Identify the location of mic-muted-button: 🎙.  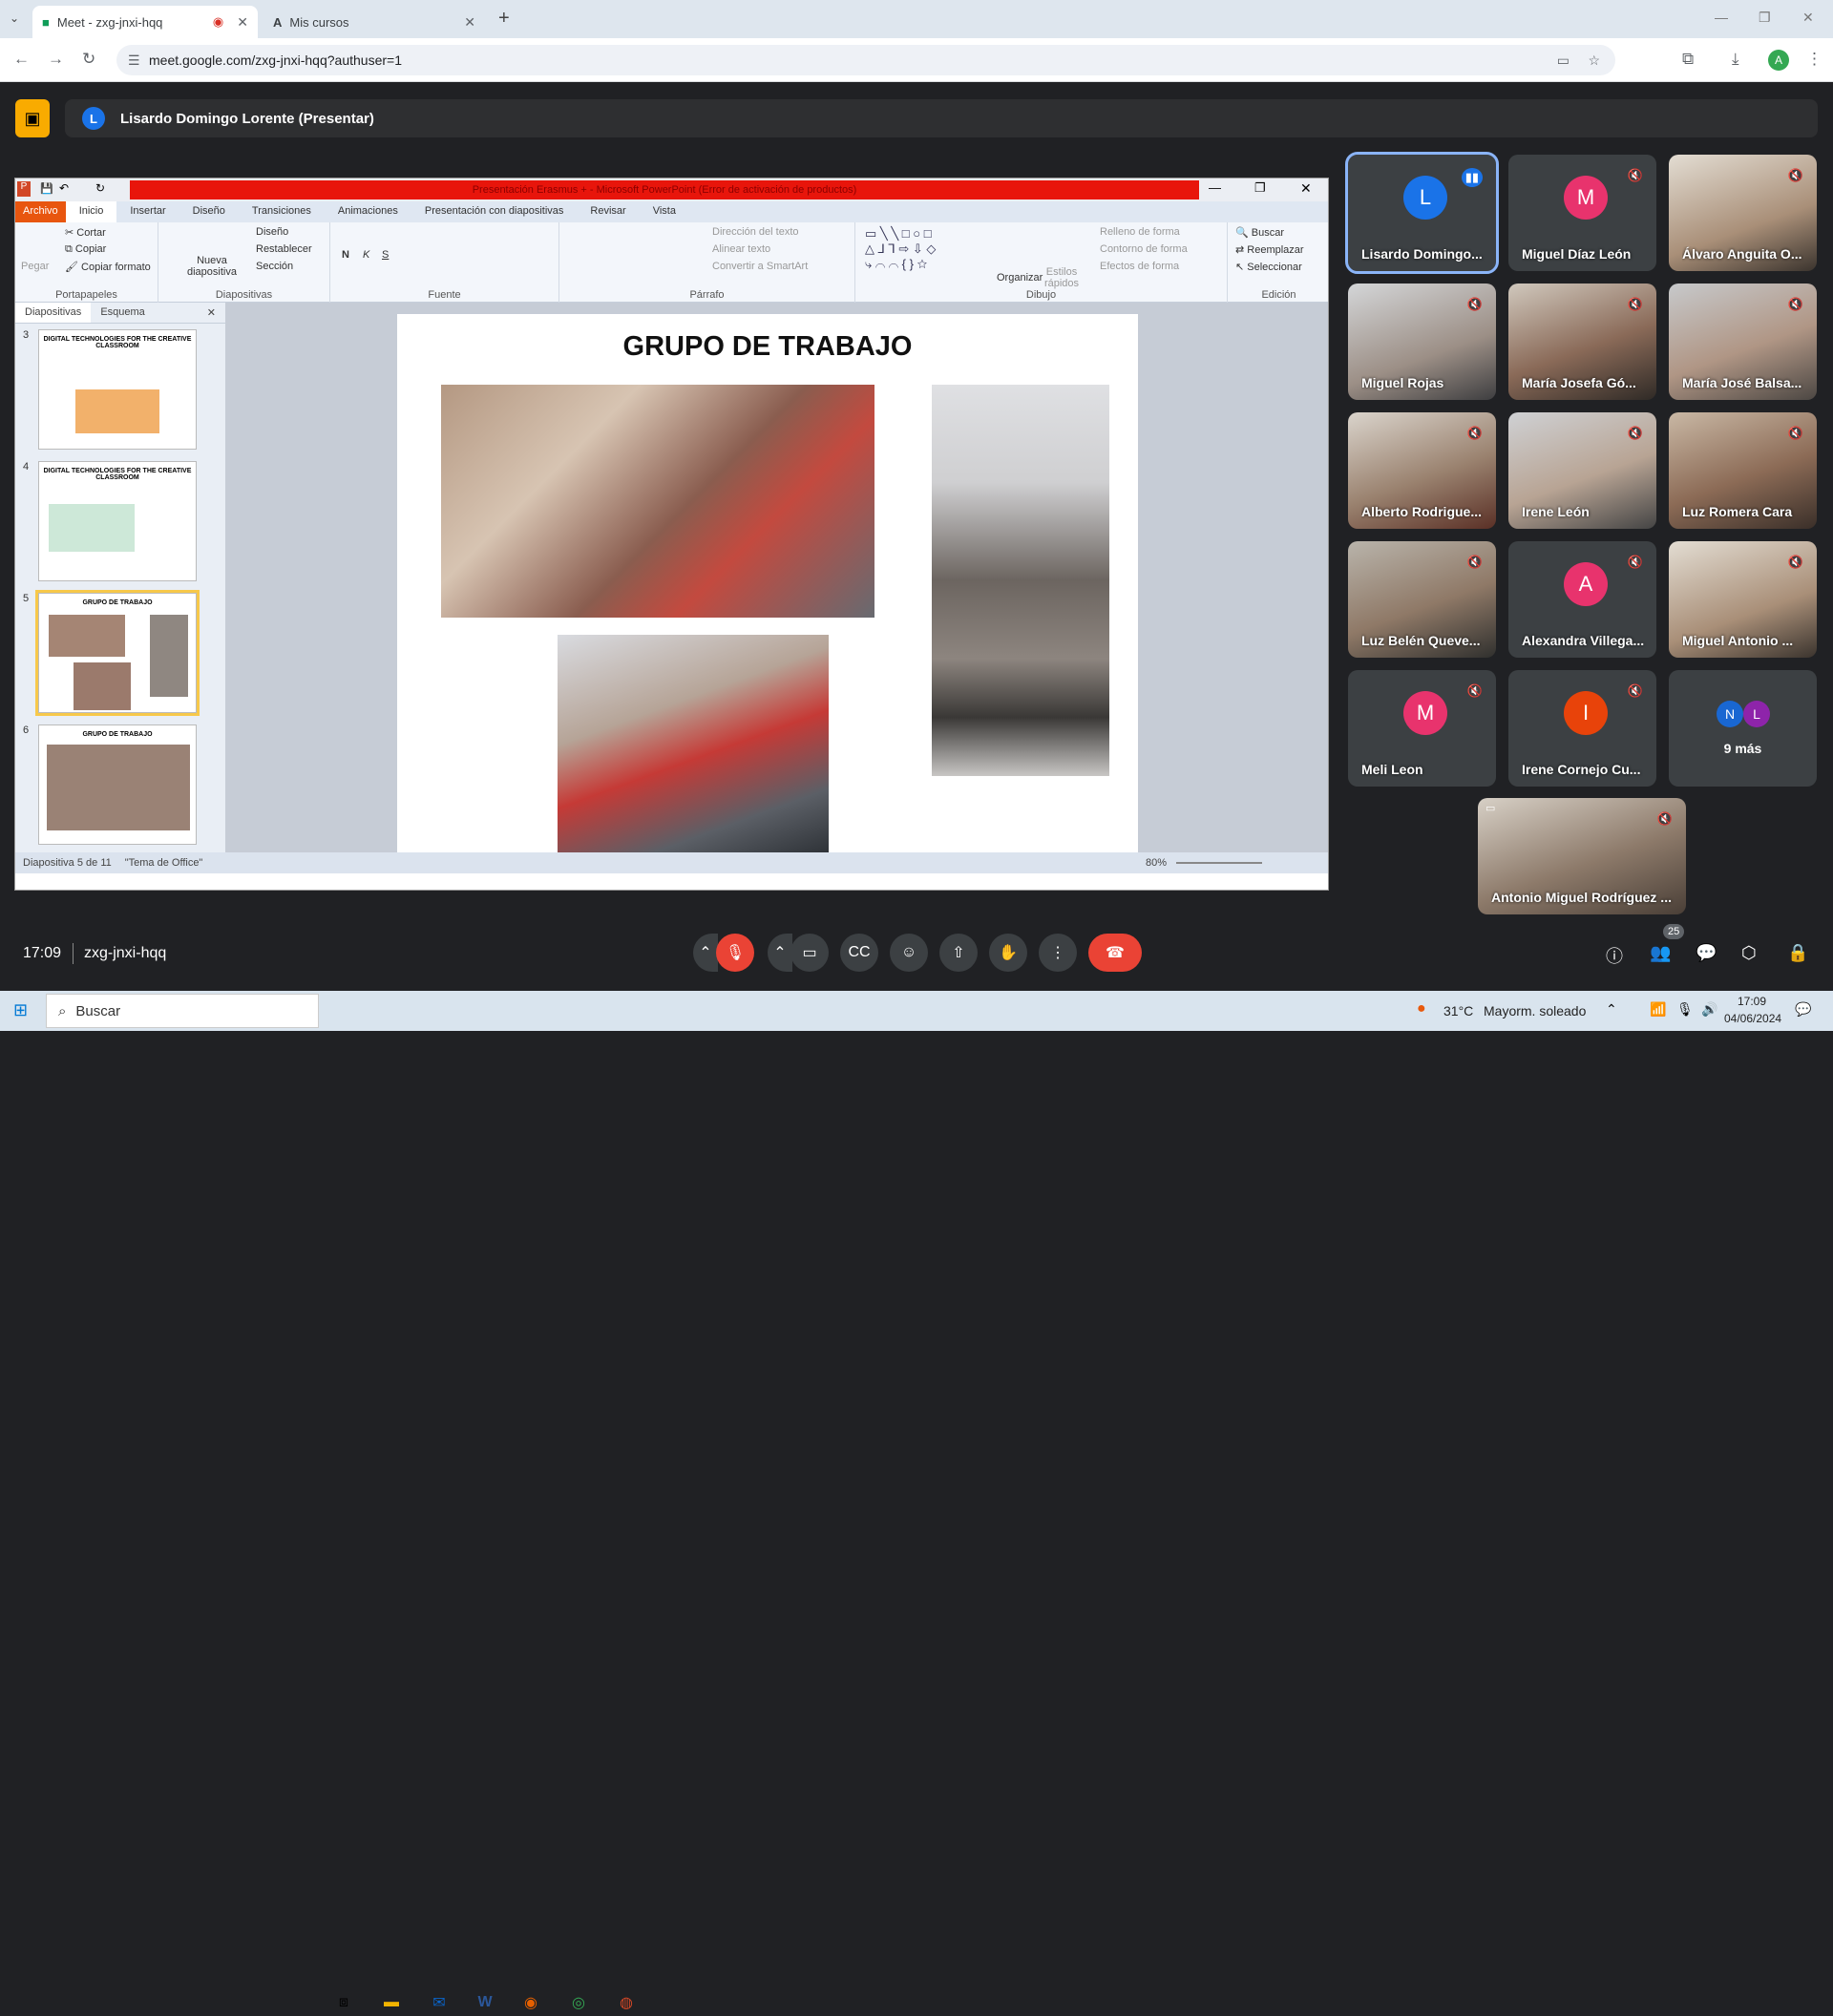
(735, 953).